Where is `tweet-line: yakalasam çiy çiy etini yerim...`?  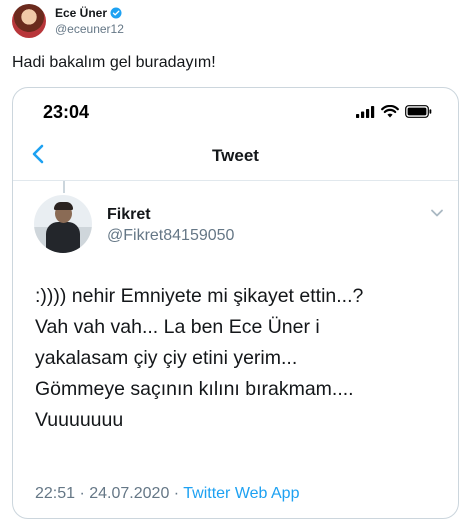 tweet-line: yakalasam çiy çiy etini yerim... is located at coordinates (166, 358).